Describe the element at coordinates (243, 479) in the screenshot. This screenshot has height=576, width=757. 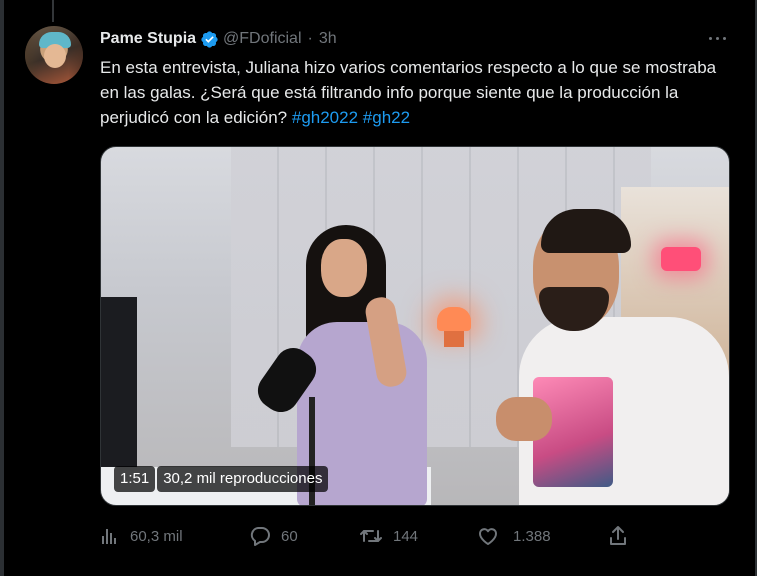
I see `video-view-count: 30,2 mil reproducciones` at that location.